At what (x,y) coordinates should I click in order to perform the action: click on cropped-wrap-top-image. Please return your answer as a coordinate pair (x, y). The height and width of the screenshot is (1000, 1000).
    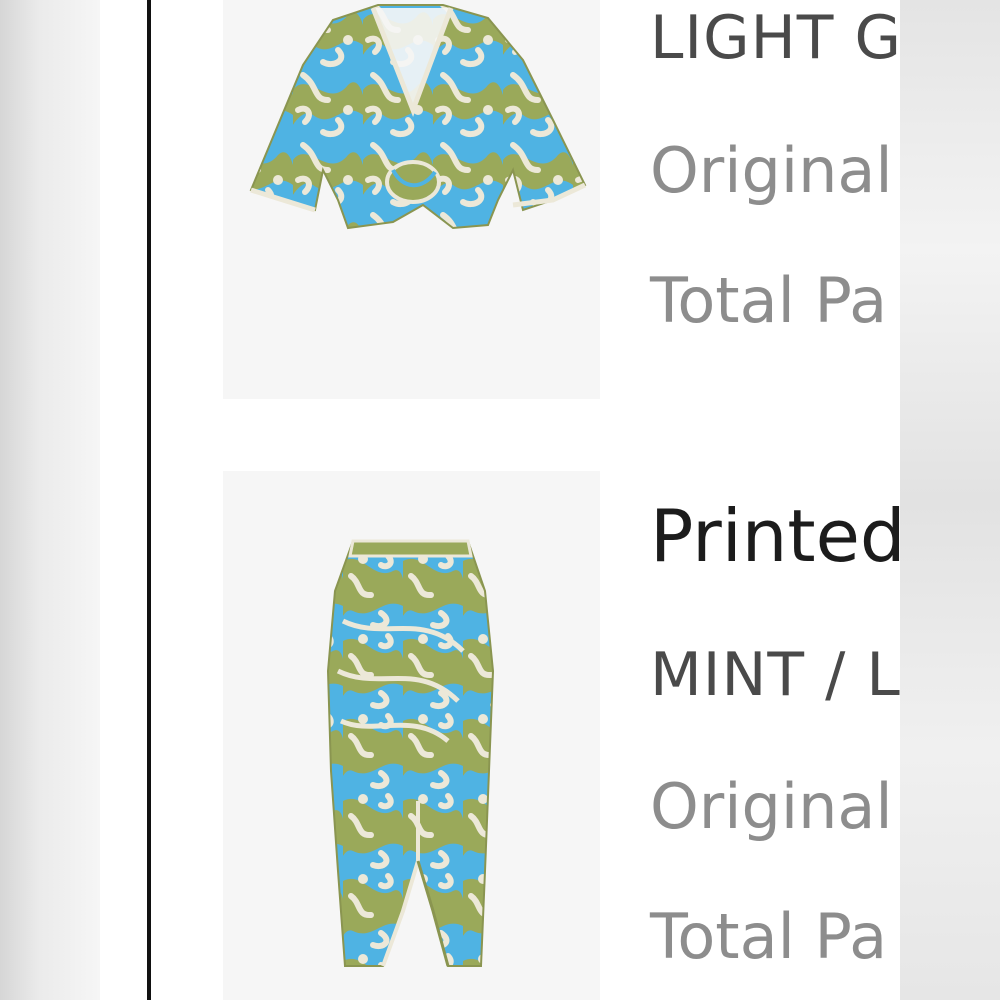
    Looking at the image, I should click on (418, 117).